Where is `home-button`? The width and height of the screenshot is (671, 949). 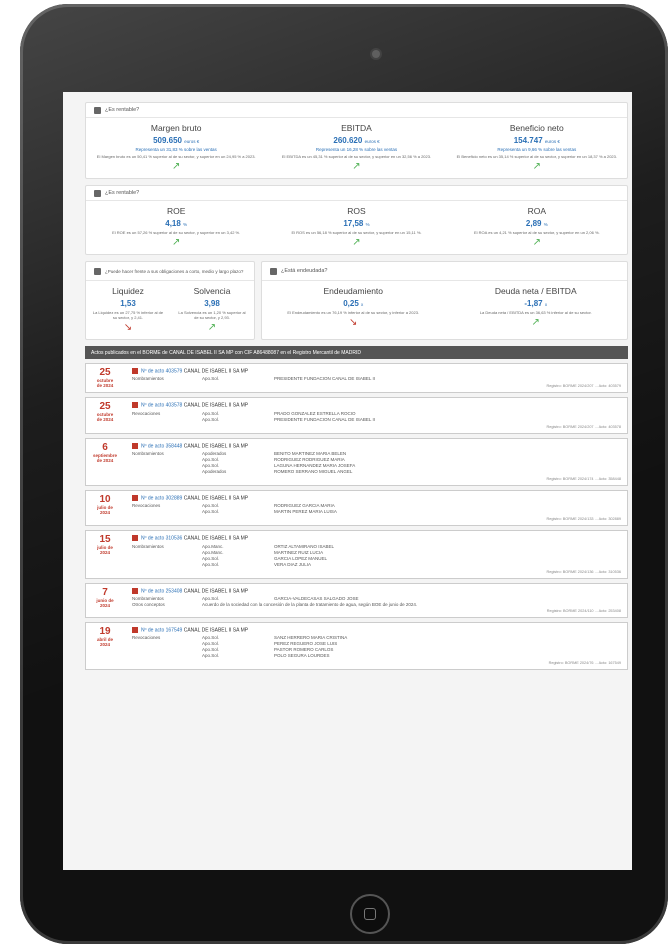 home-button is located at coordinates (370, 914).